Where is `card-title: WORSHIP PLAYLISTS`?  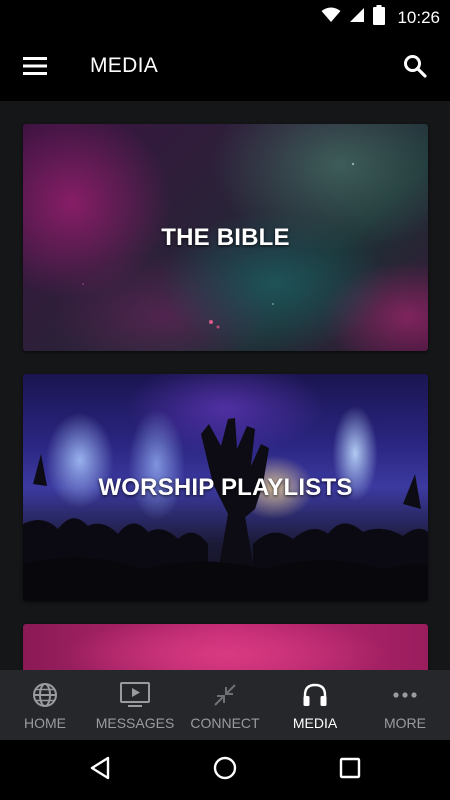
card-title: WORSHIP PLAYLISTS is located at coordinates (225, 487).